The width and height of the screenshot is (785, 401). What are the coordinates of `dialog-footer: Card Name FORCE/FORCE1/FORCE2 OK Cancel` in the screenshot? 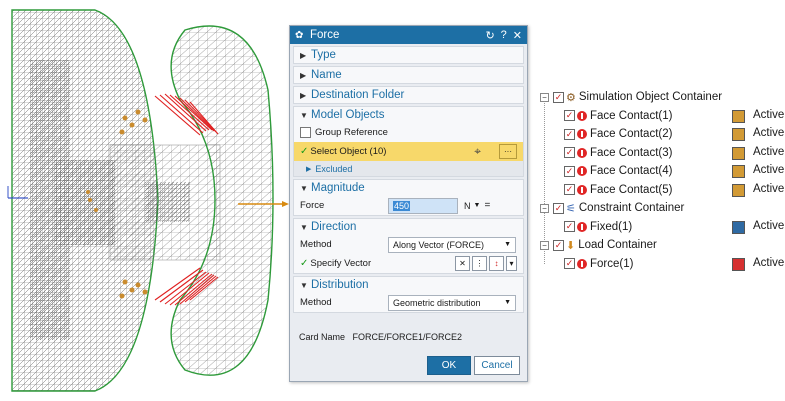 It's located at (408, 352).